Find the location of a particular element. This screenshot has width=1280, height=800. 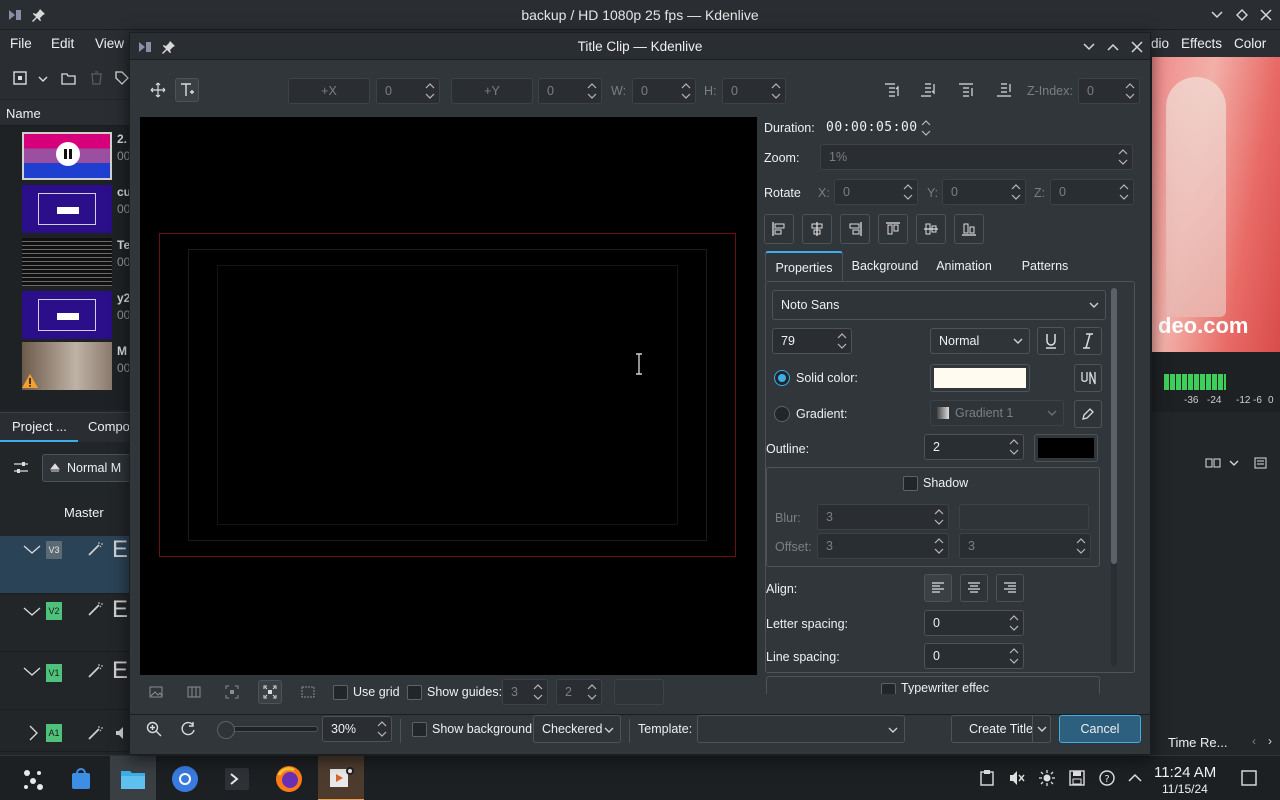

z-index-spinbox: 0 is located at coordinates (1109, 91).